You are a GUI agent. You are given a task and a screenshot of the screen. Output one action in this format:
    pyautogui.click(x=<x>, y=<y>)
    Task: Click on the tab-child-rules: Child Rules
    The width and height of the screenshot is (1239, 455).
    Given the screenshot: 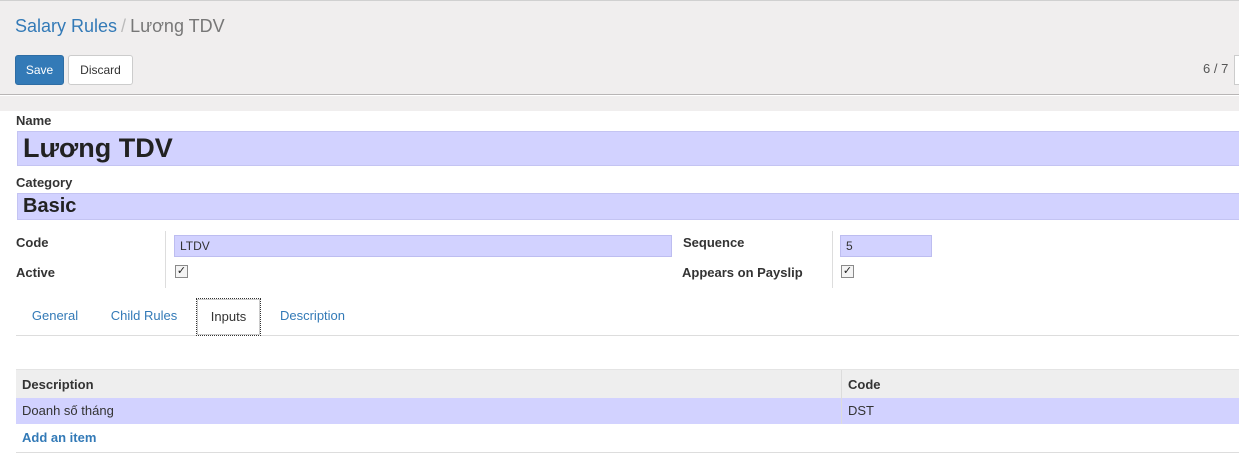 What is the action you would take?
    pyautogui.click(x=144, y=317)
    